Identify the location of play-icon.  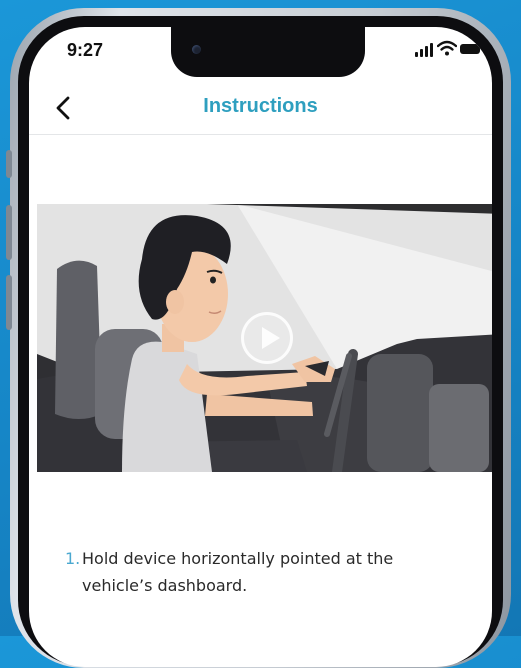
(271, 338).